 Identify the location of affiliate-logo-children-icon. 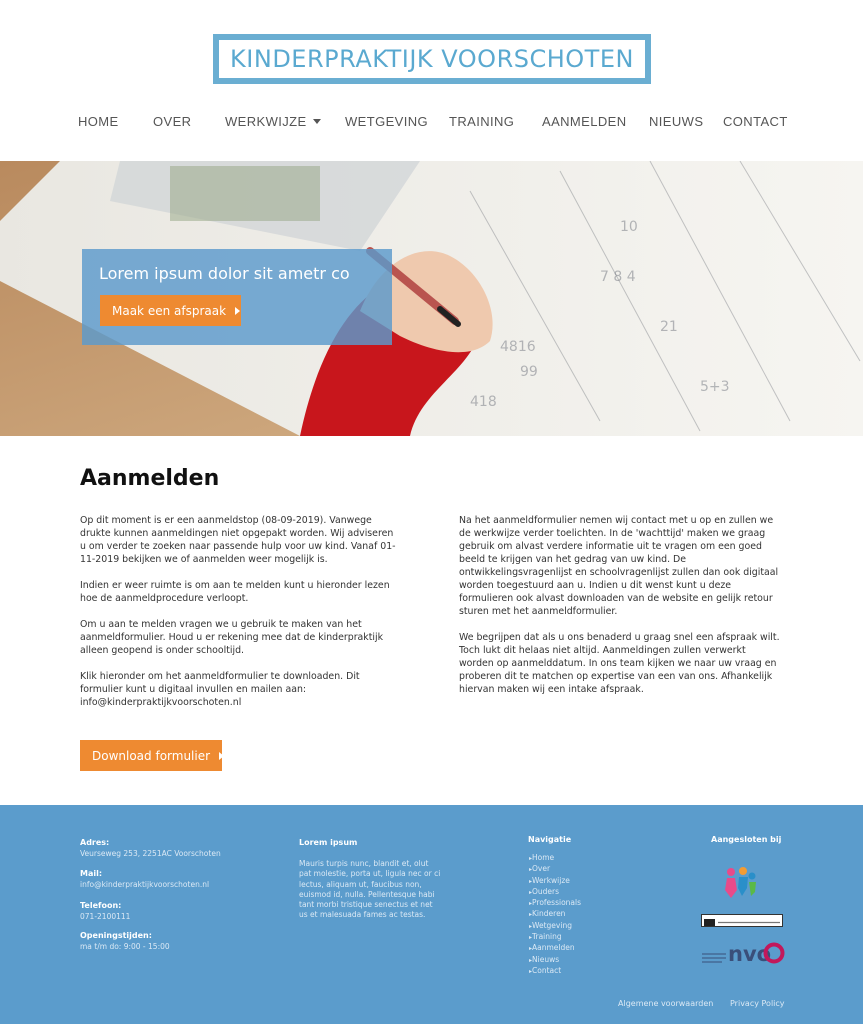
(741, 883).